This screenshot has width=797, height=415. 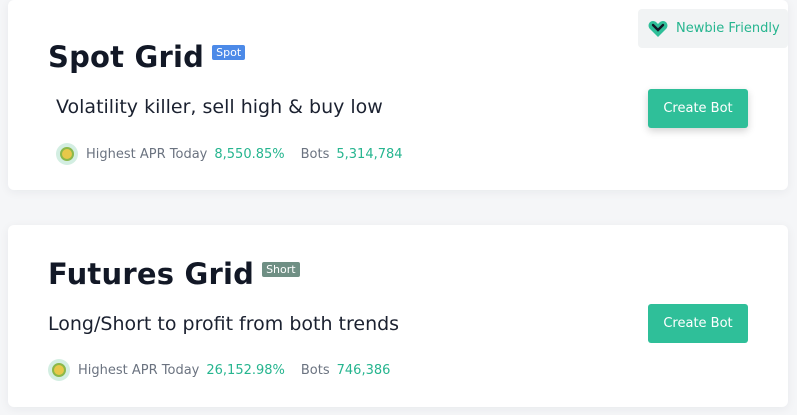 What do you see at coordinates (698, 323) in the screenshot?
I see `futures-create-bot-button: Create Bot` at bounding box center [698, 323].